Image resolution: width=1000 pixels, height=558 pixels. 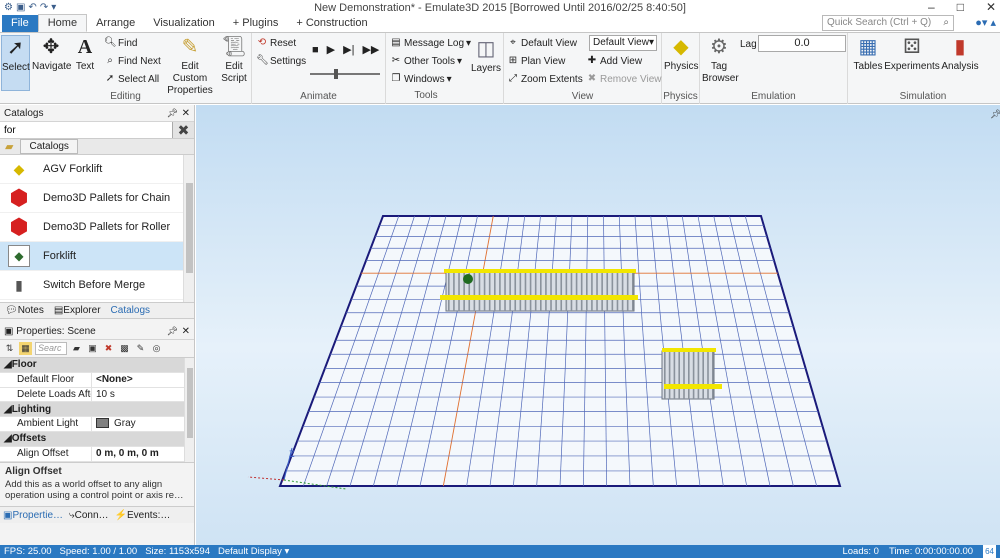 I want to click on edit-icon: ✎, so click(x=140, y=348).